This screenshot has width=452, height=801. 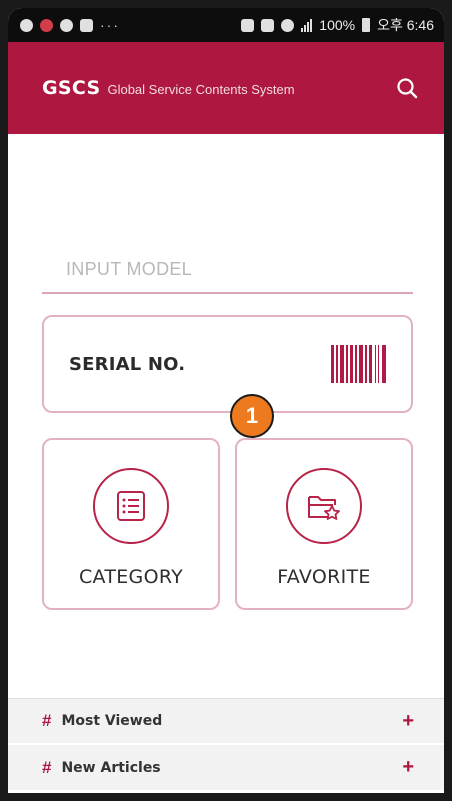 I want to click on status-bar: ··· 100% 오후 6:46, so click(x=226, y=25).